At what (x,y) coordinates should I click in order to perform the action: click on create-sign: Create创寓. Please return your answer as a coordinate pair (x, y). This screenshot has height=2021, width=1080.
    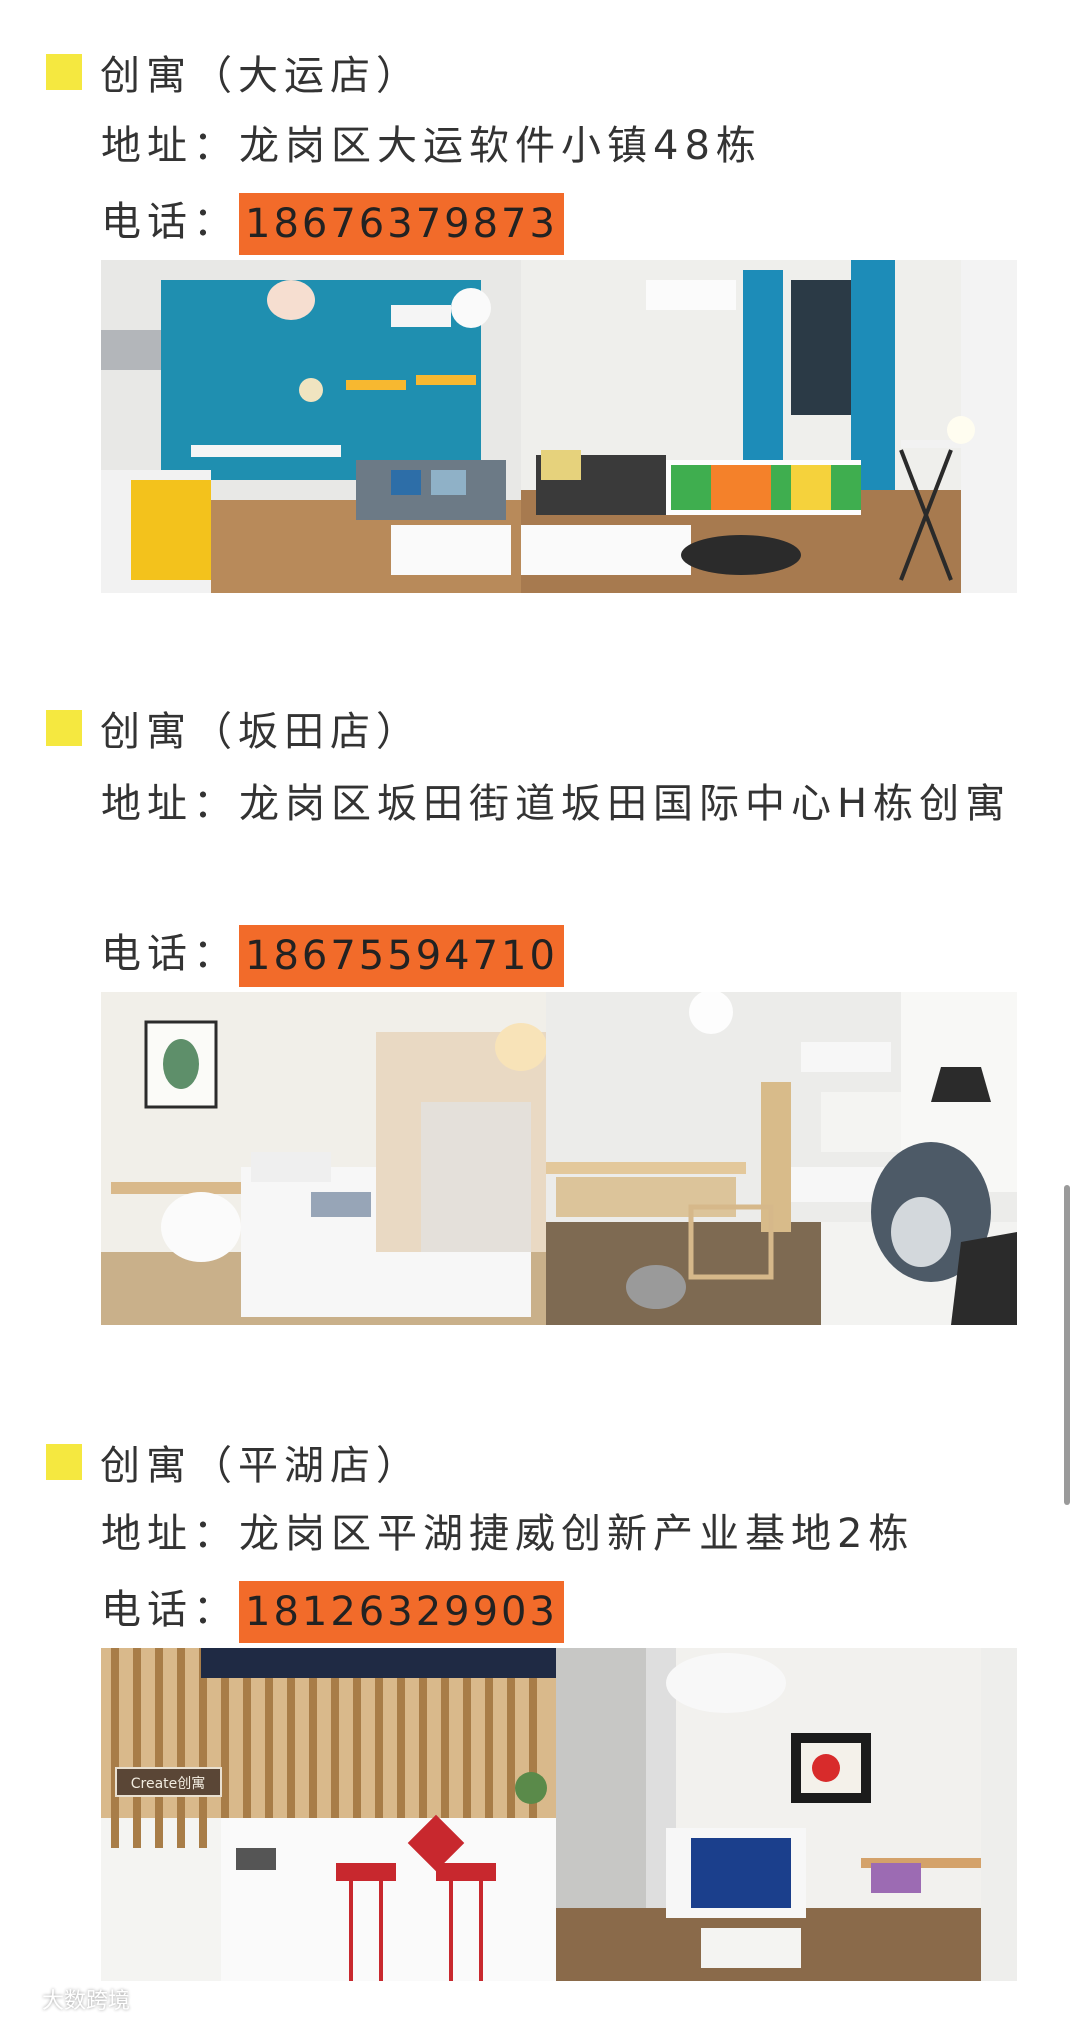
    Looking at the image, I should click on (168, 1783).